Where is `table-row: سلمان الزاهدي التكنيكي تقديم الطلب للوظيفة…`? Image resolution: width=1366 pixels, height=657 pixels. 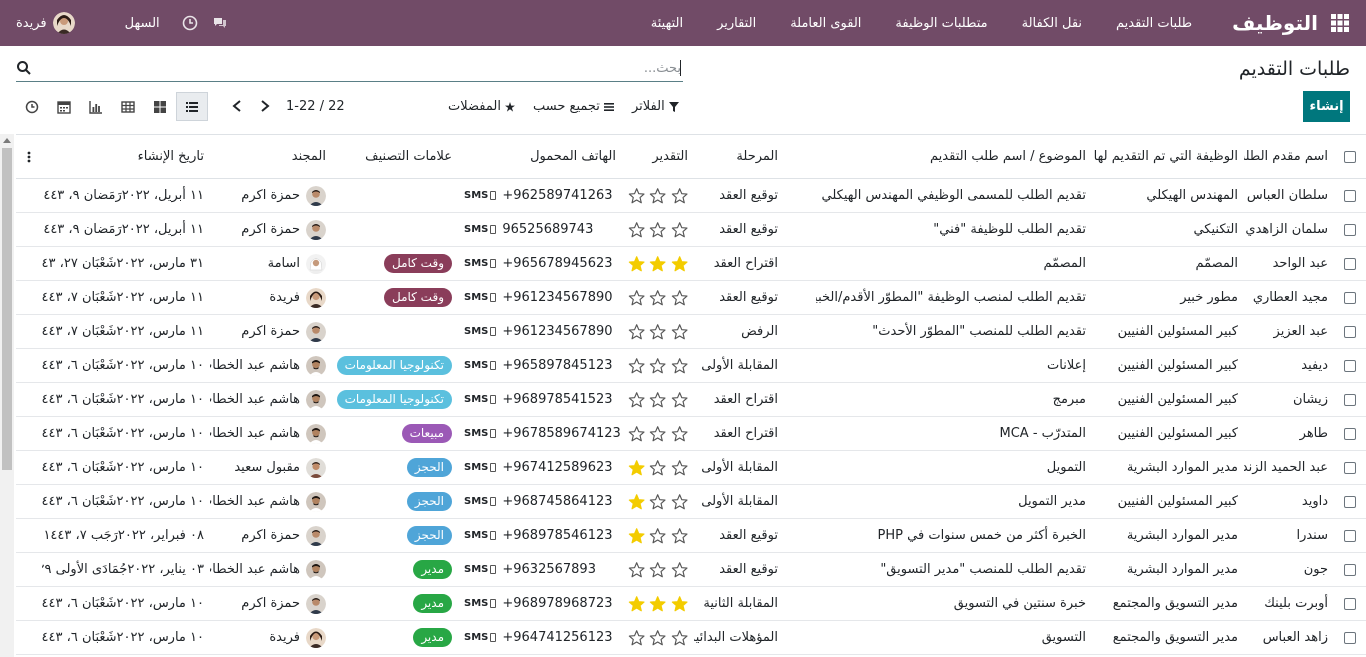
table-row: سلمان الزاهدي التكنيكي تقديم الطلب للوظيفة… is located at coordinates (691, 229).